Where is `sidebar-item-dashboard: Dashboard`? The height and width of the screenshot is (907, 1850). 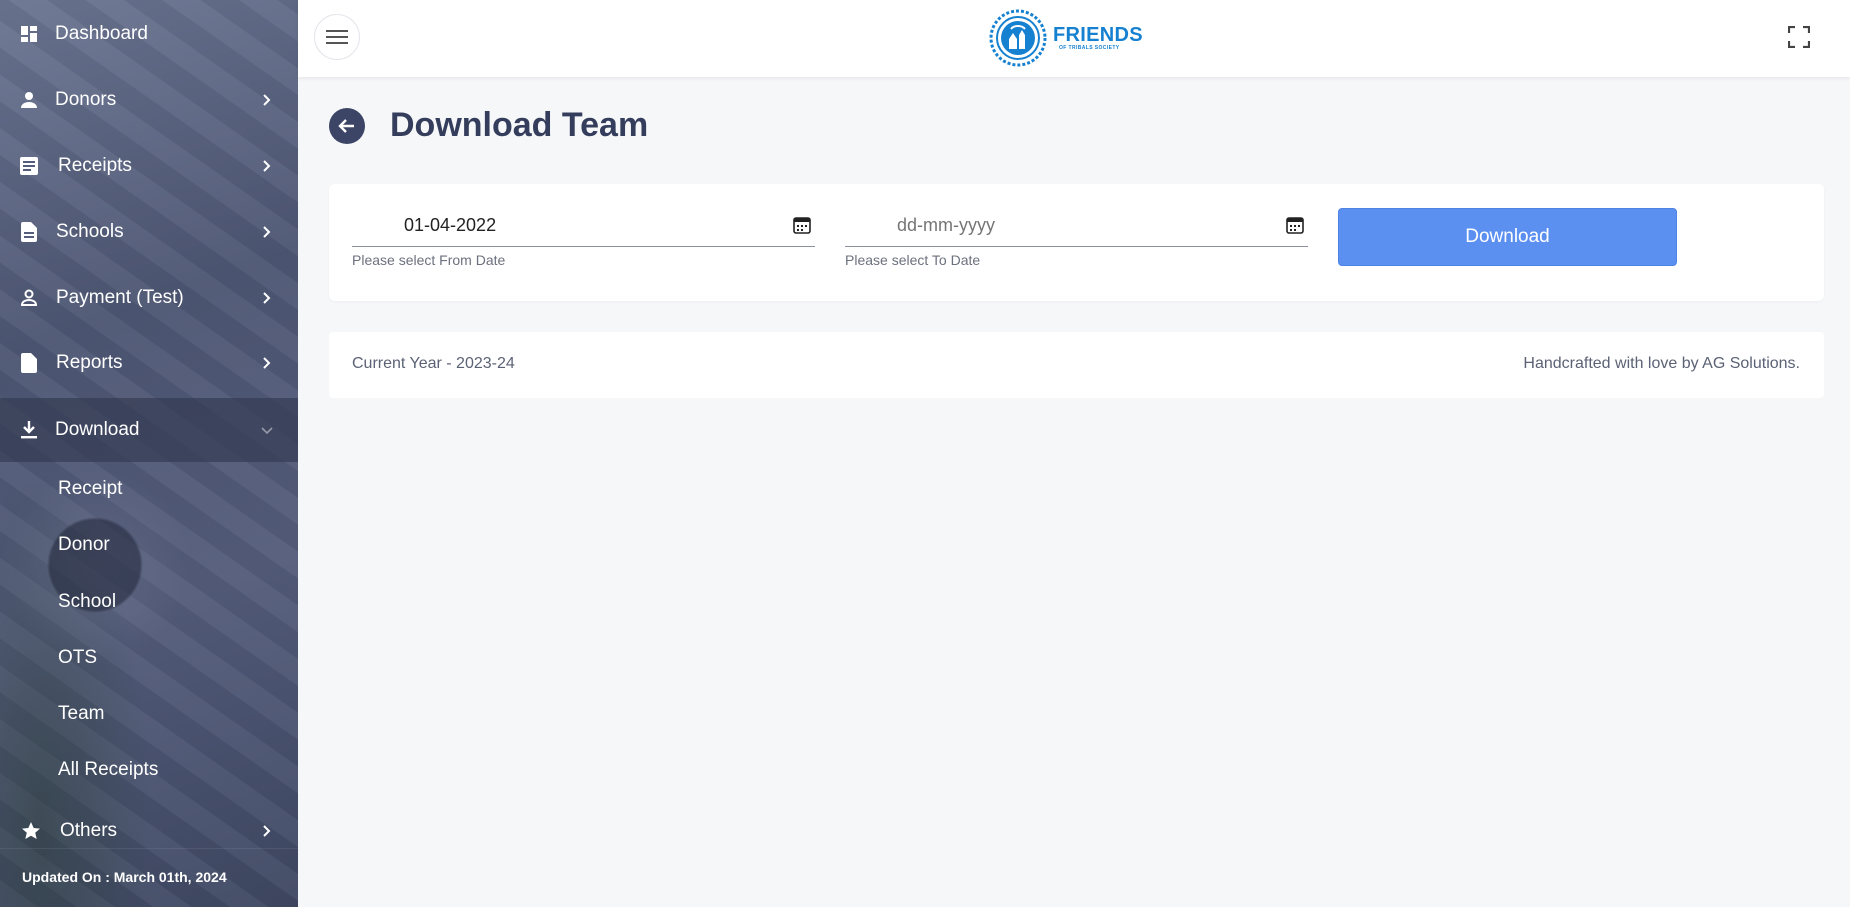 sidebar-item-dashboard: Dashboard is located at coordinates (149, 34).